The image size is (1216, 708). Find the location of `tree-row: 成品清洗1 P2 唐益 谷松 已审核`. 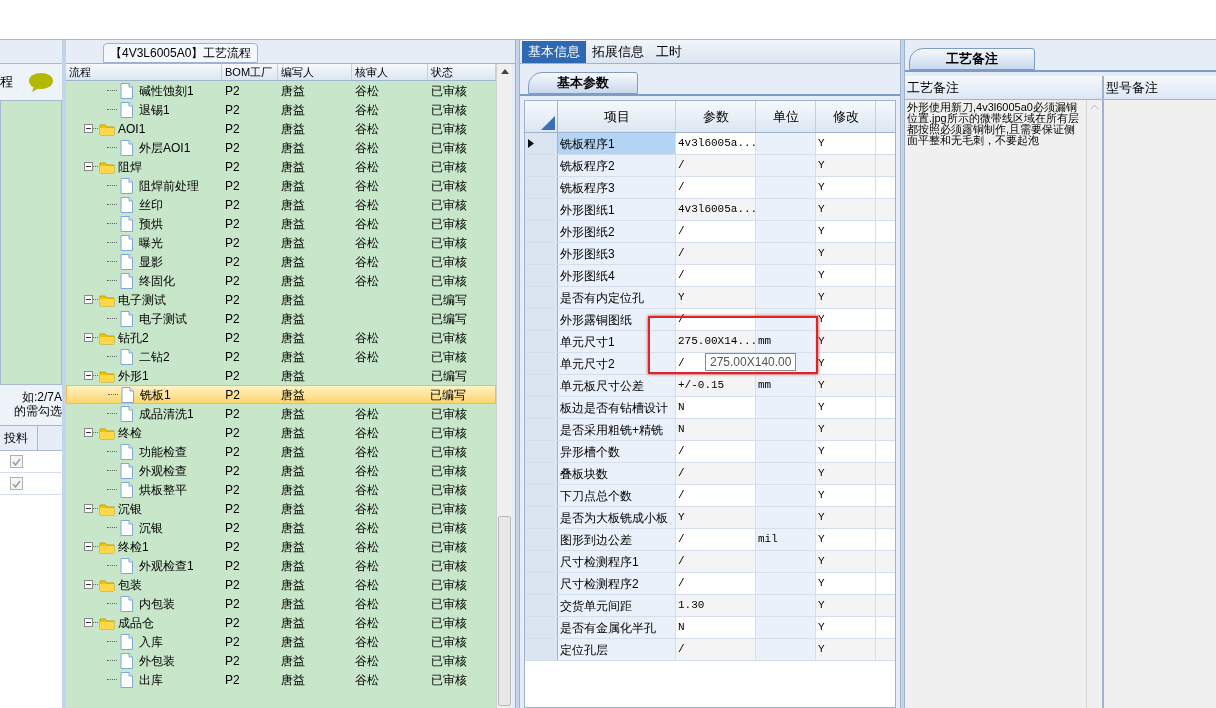

tree-row: 成品清洗1 P2 唐益 谷松 已审核 is located at coordinates (281, 413).